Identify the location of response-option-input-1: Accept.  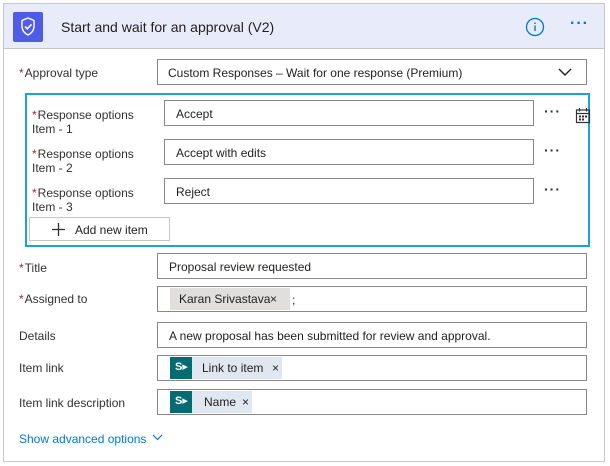
(349, 113).